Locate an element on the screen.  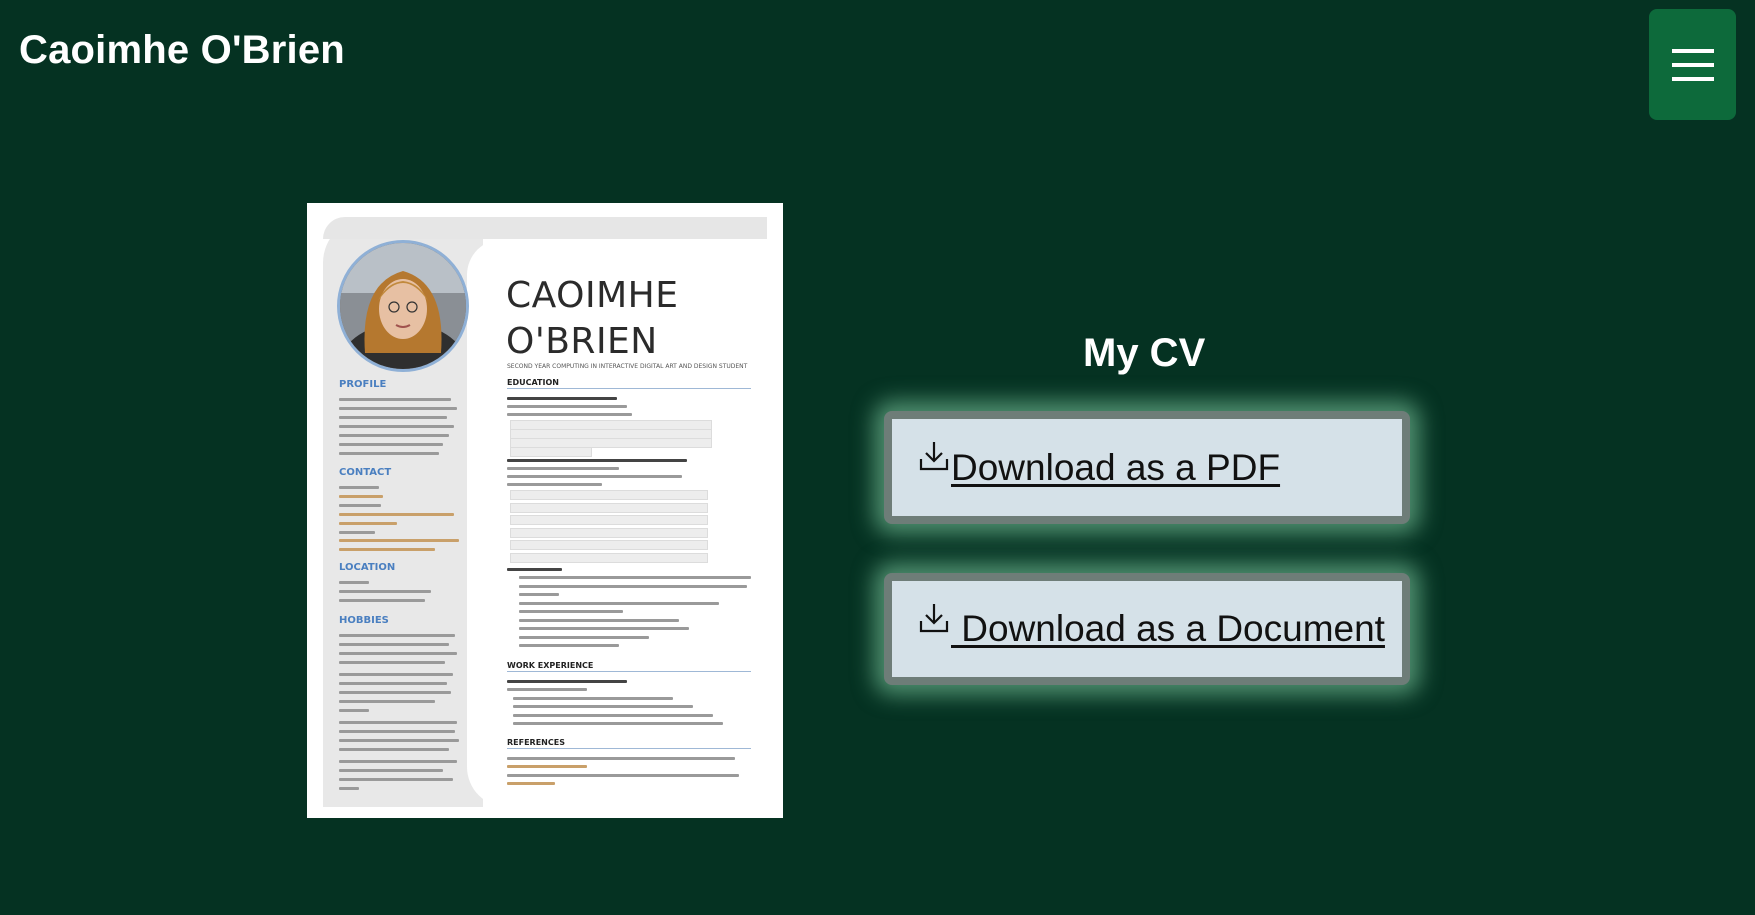
cv-heading-references: REFERENCES is located at coordinates (629, 743).